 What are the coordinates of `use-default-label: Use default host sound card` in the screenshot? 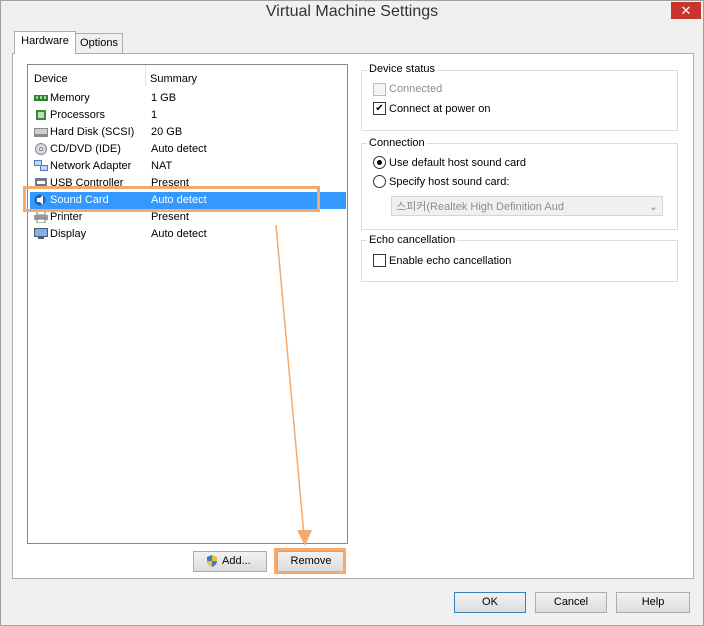 It's located at (457, 163).